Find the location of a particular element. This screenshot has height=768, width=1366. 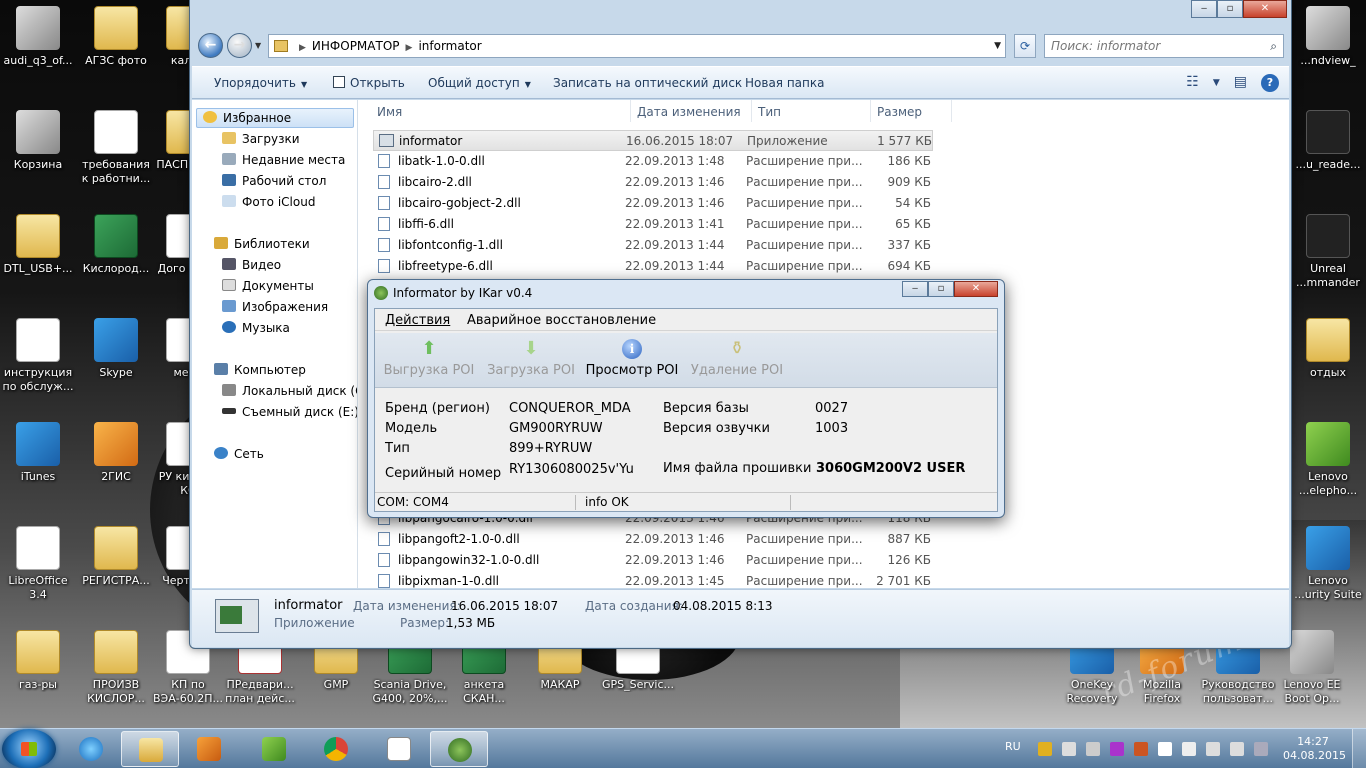

nav-network: Сеть is located at coordinates (239, 454).